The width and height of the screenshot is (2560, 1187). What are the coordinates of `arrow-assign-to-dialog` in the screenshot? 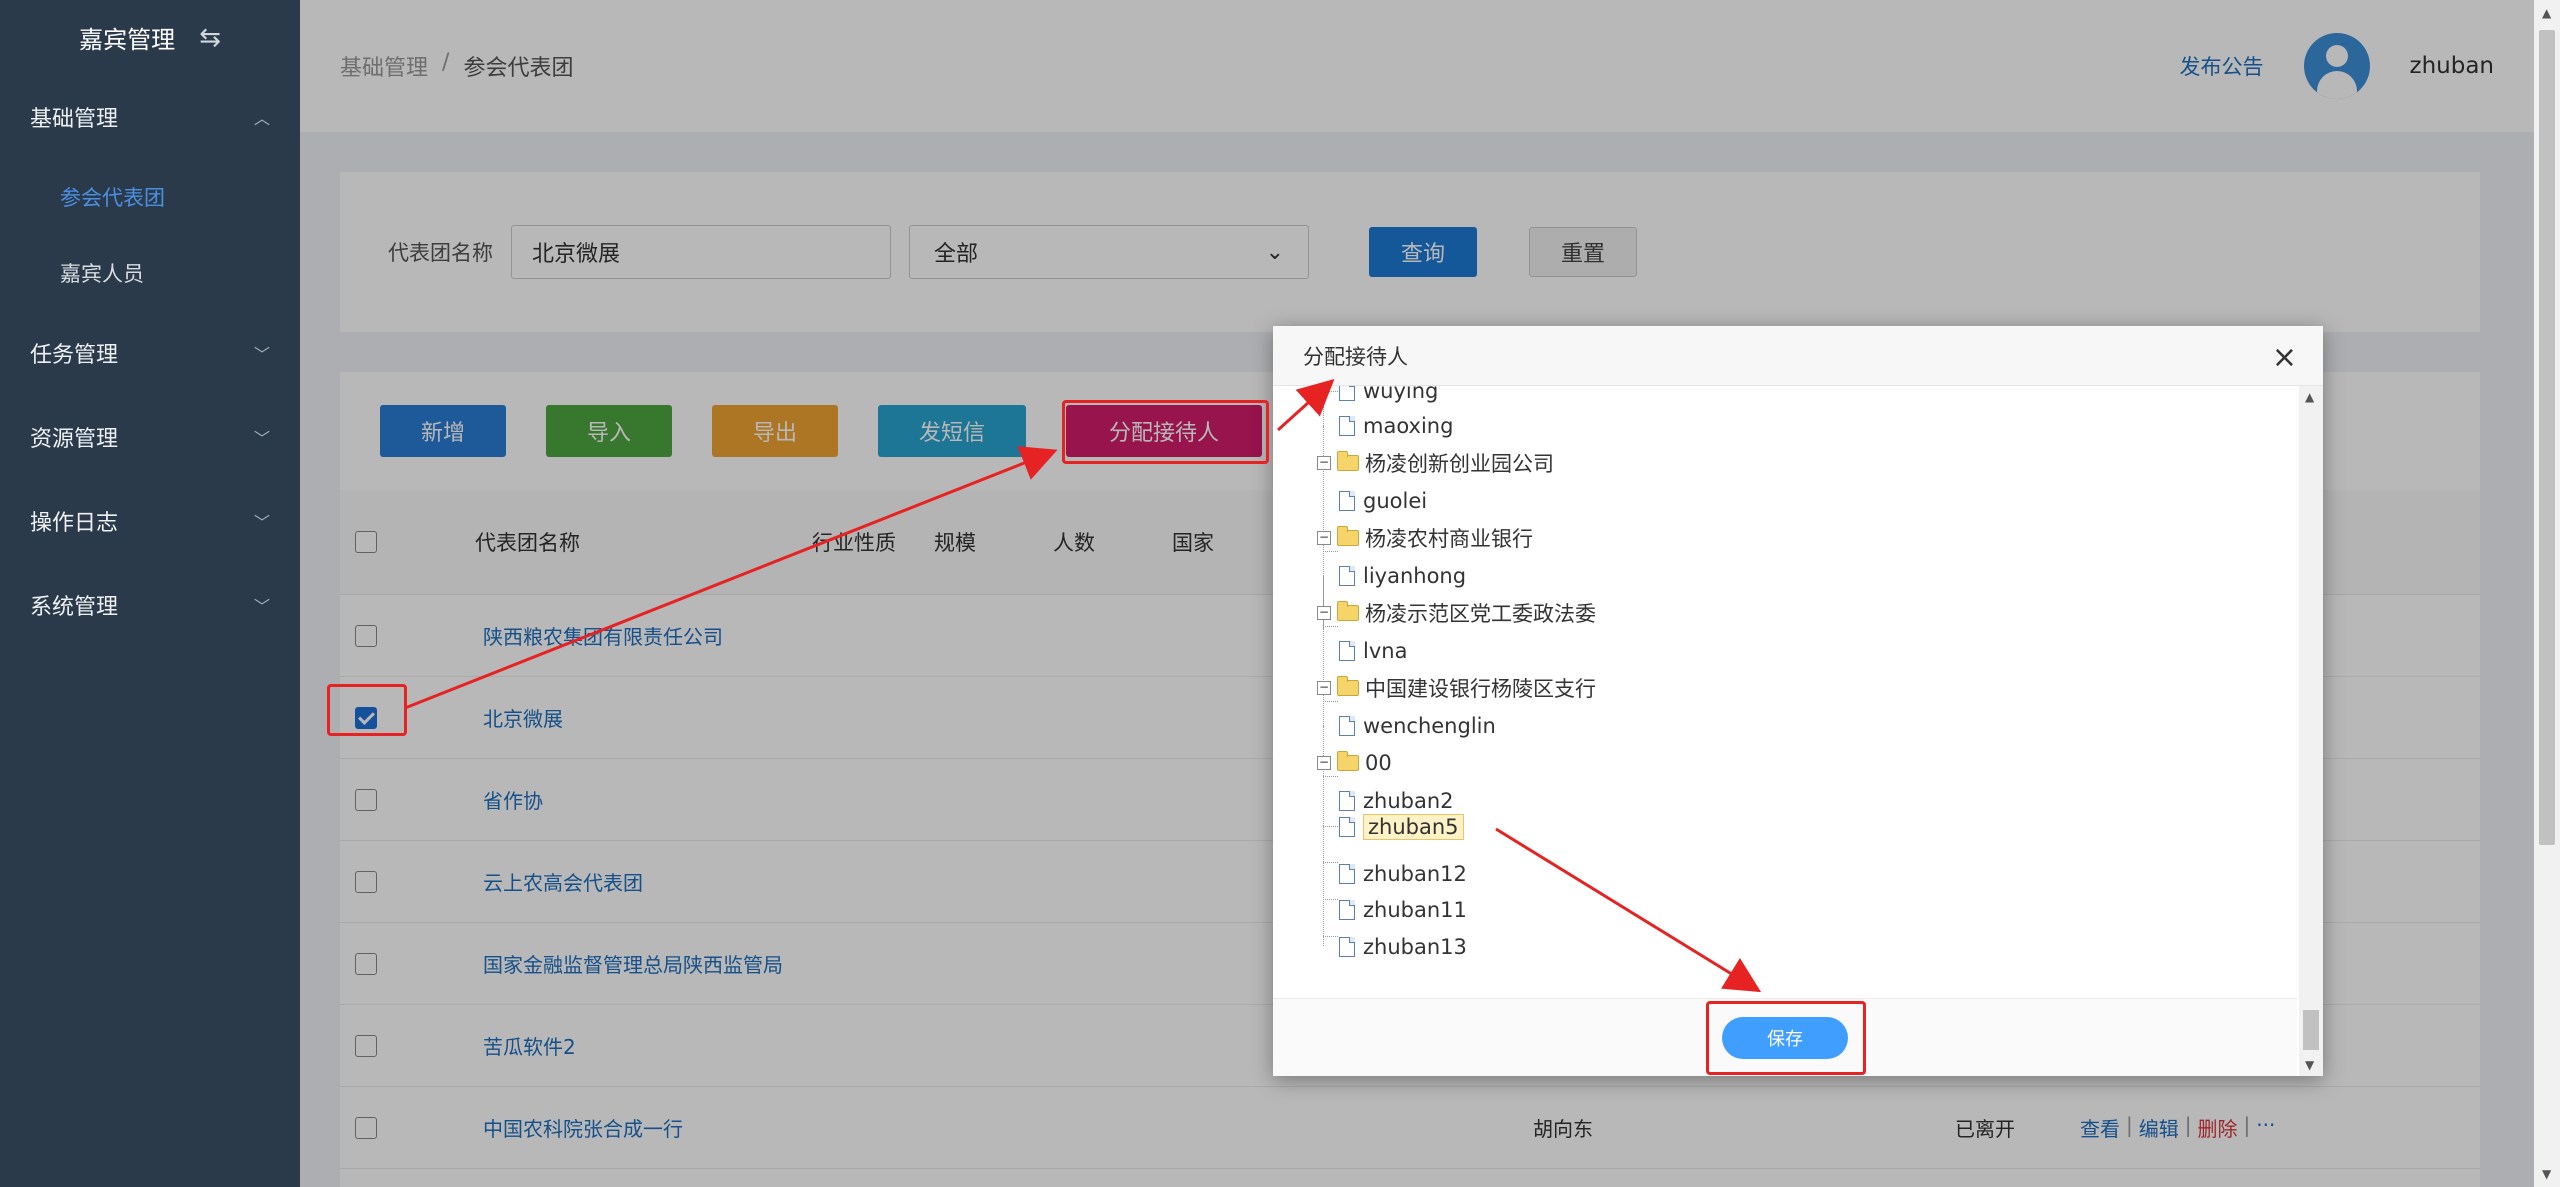 It's located at (1305, 405).